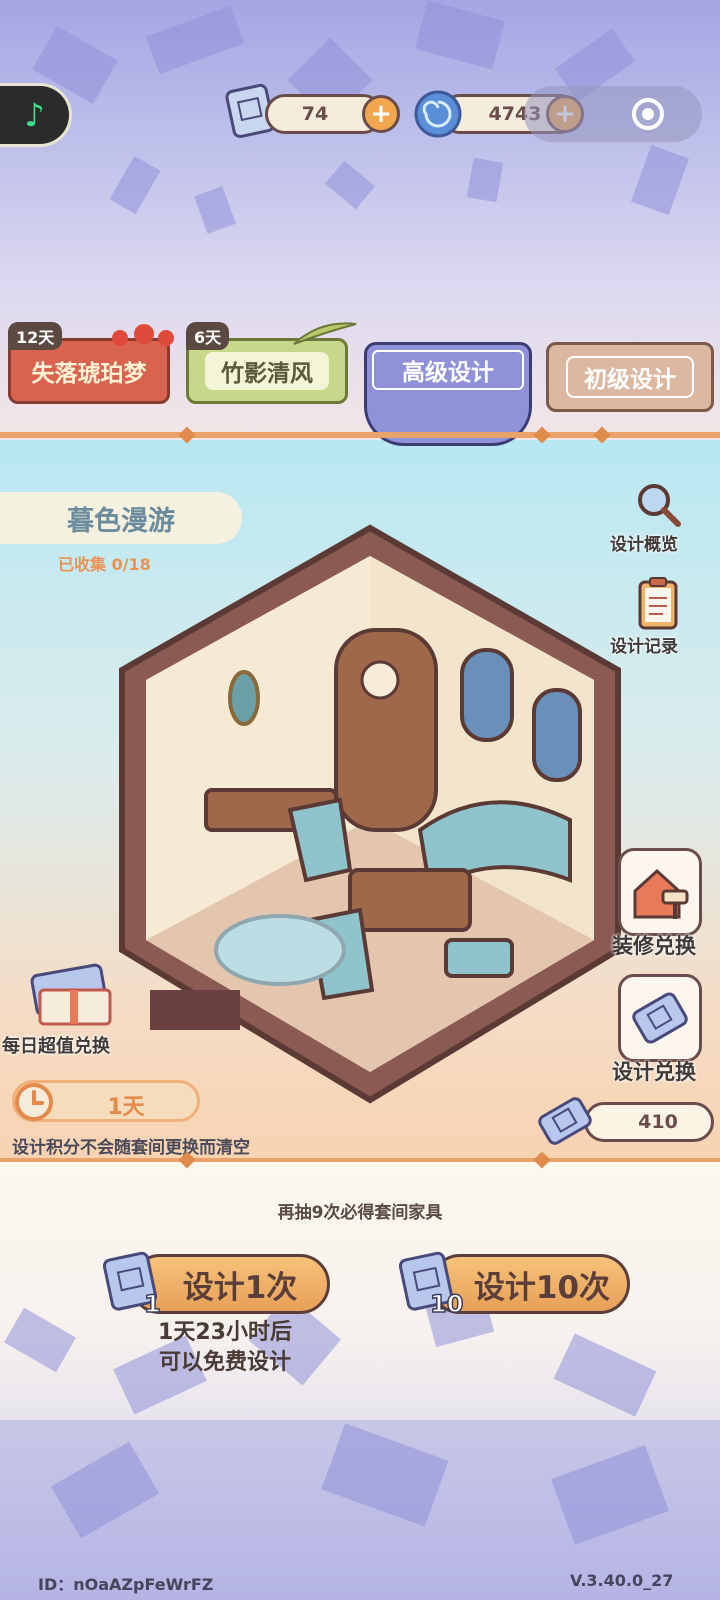 The width and height of the screenshot is (720, 1600). I want to click on free-timer-line1: 1天23小时后, so click(225, 1332).